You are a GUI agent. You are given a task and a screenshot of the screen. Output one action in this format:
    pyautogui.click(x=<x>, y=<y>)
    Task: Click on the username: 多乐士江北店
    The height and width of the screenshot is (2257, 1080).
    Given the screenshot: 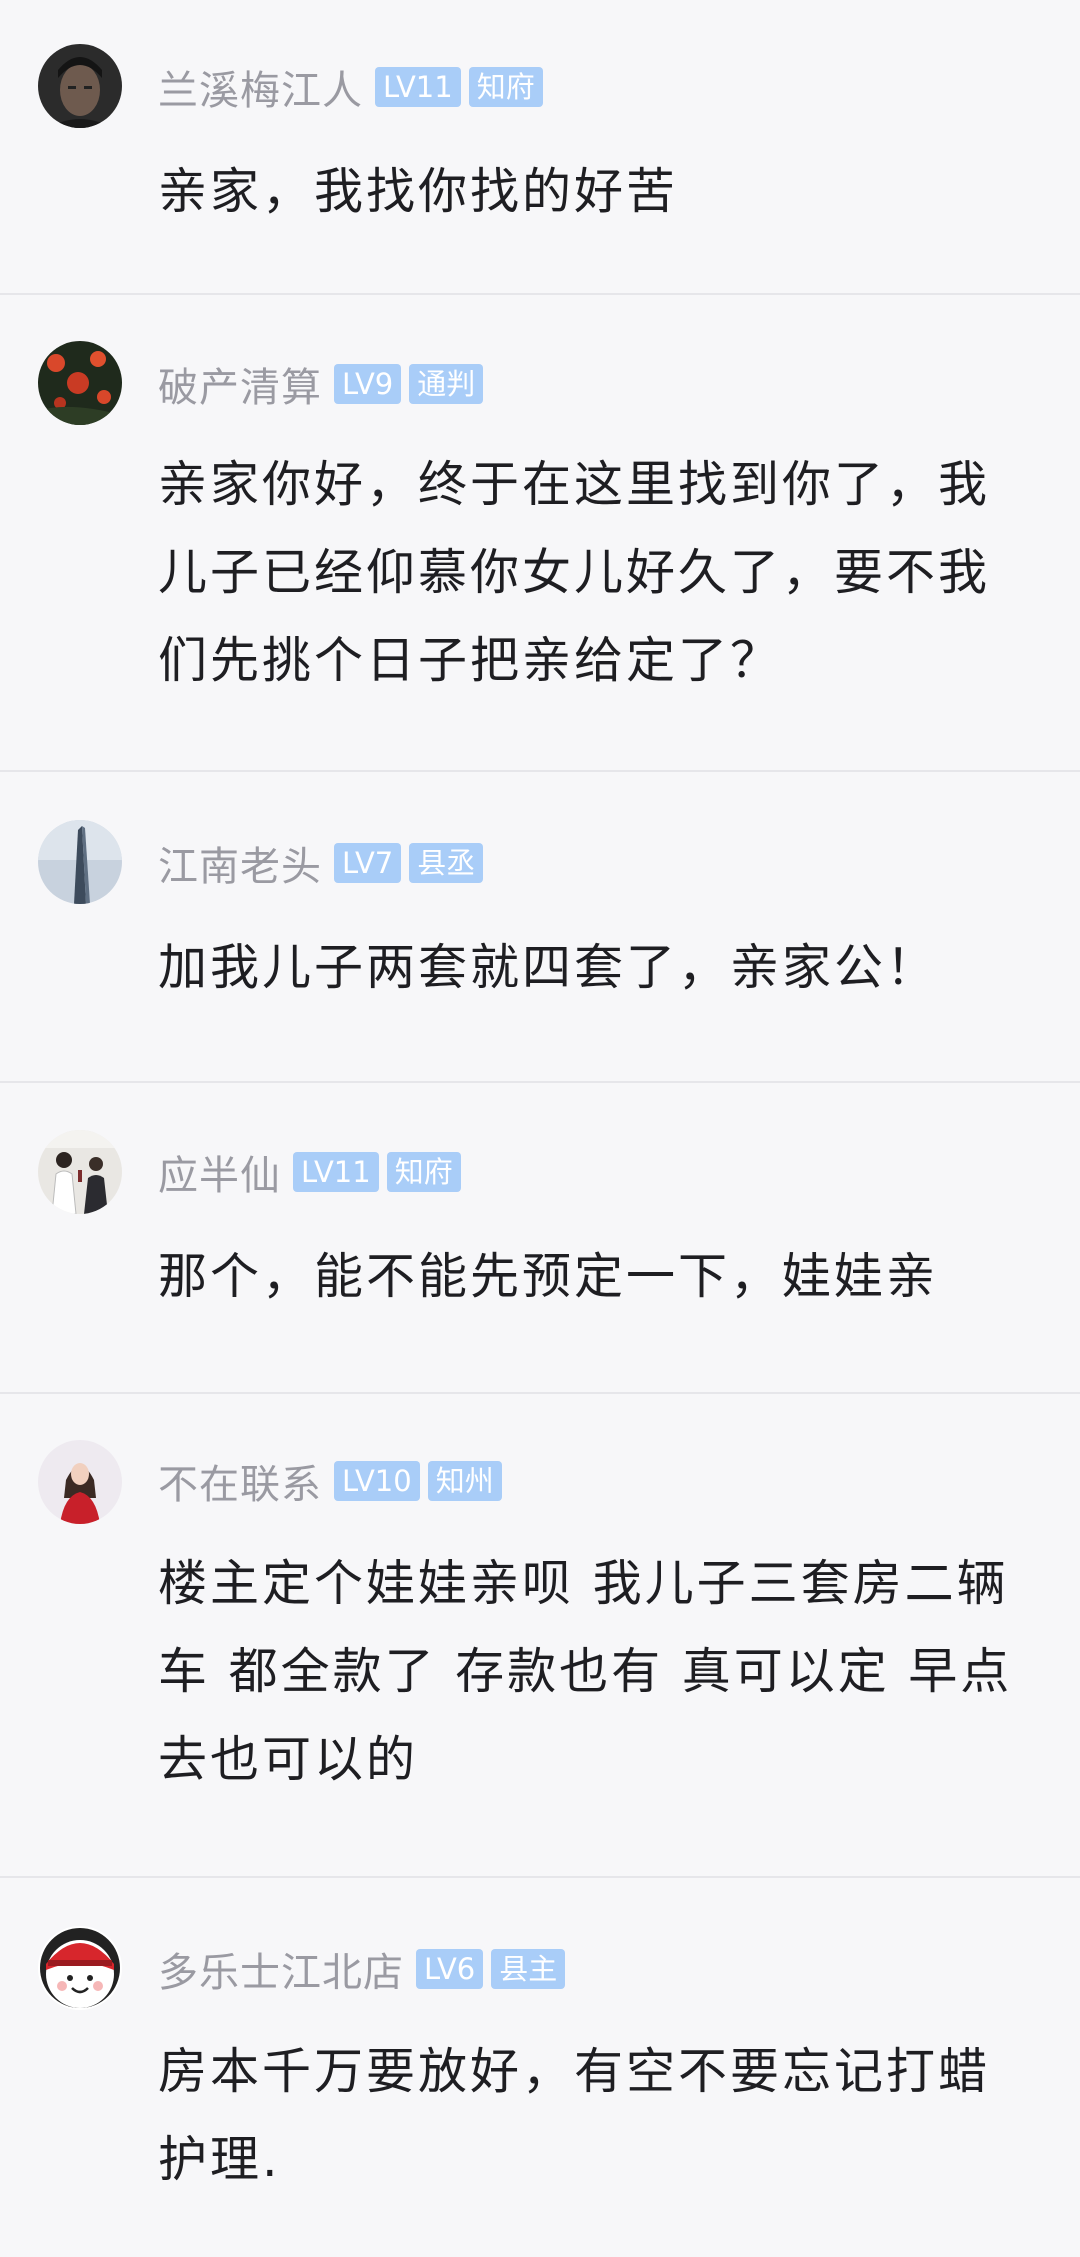 What is the action you would take?
    pyautogui.click(x=281, y=1969)
    